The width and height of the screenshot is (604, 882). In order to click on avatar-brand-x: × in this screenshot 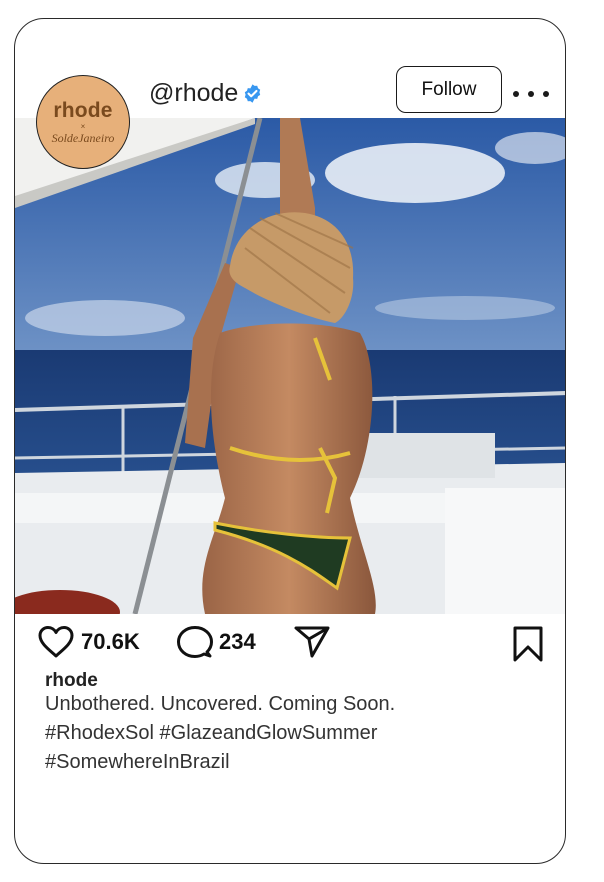, I will do `click(83, 126)`.